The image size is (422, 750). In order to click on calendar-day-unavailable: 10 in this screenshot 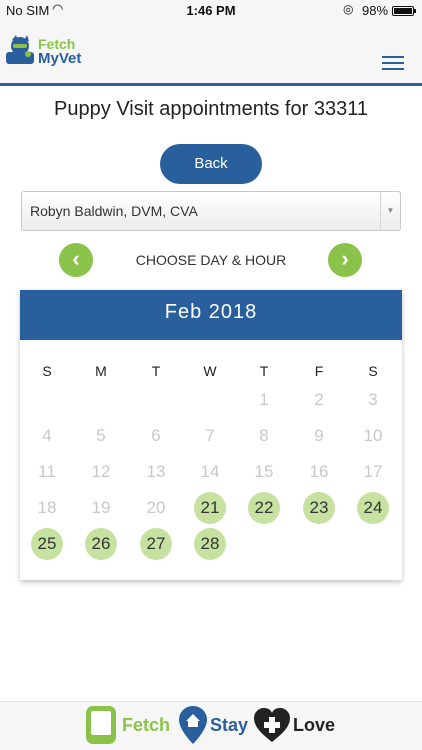, I will do `click(373, 435)`.